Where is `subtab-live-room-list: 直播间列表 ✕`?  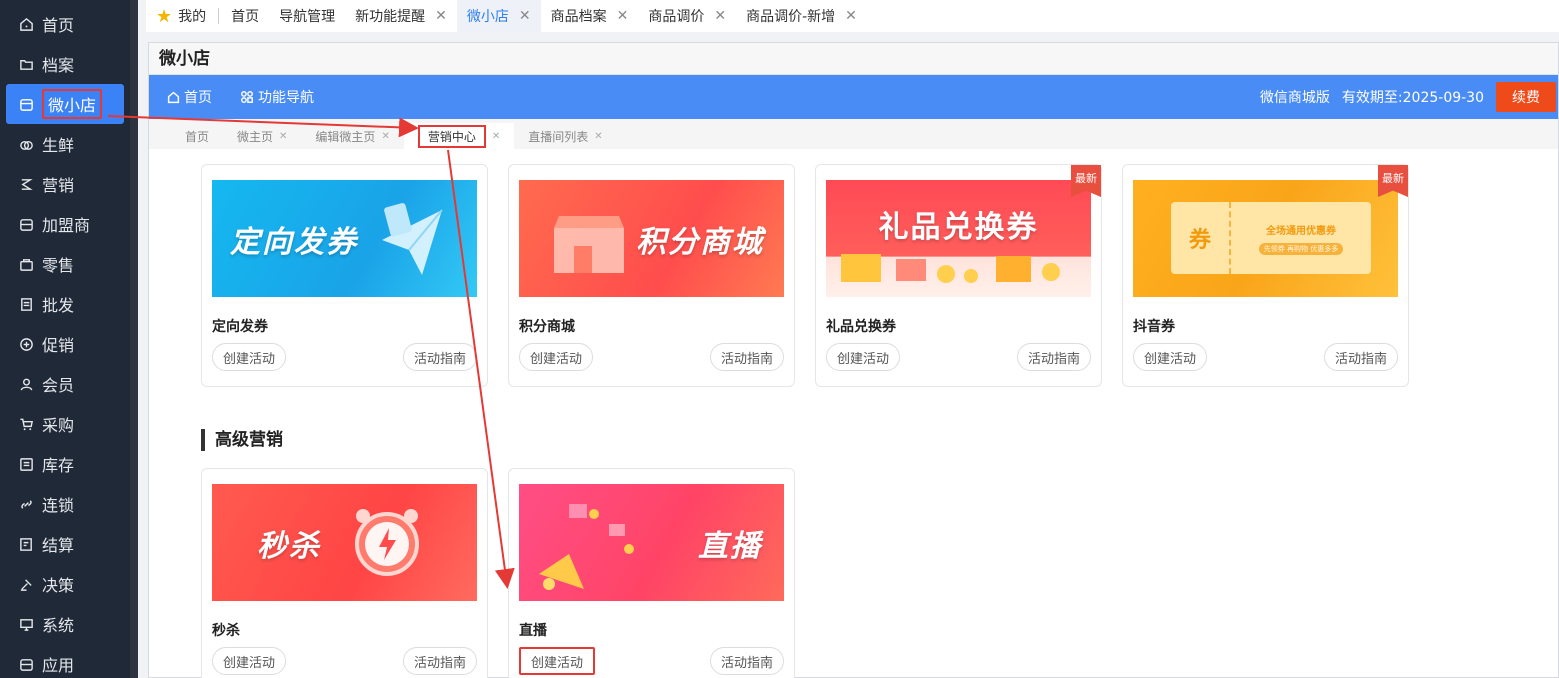
subtab-live-room-list: 直播间列表 ✕ is located at coordinates (565, 136).